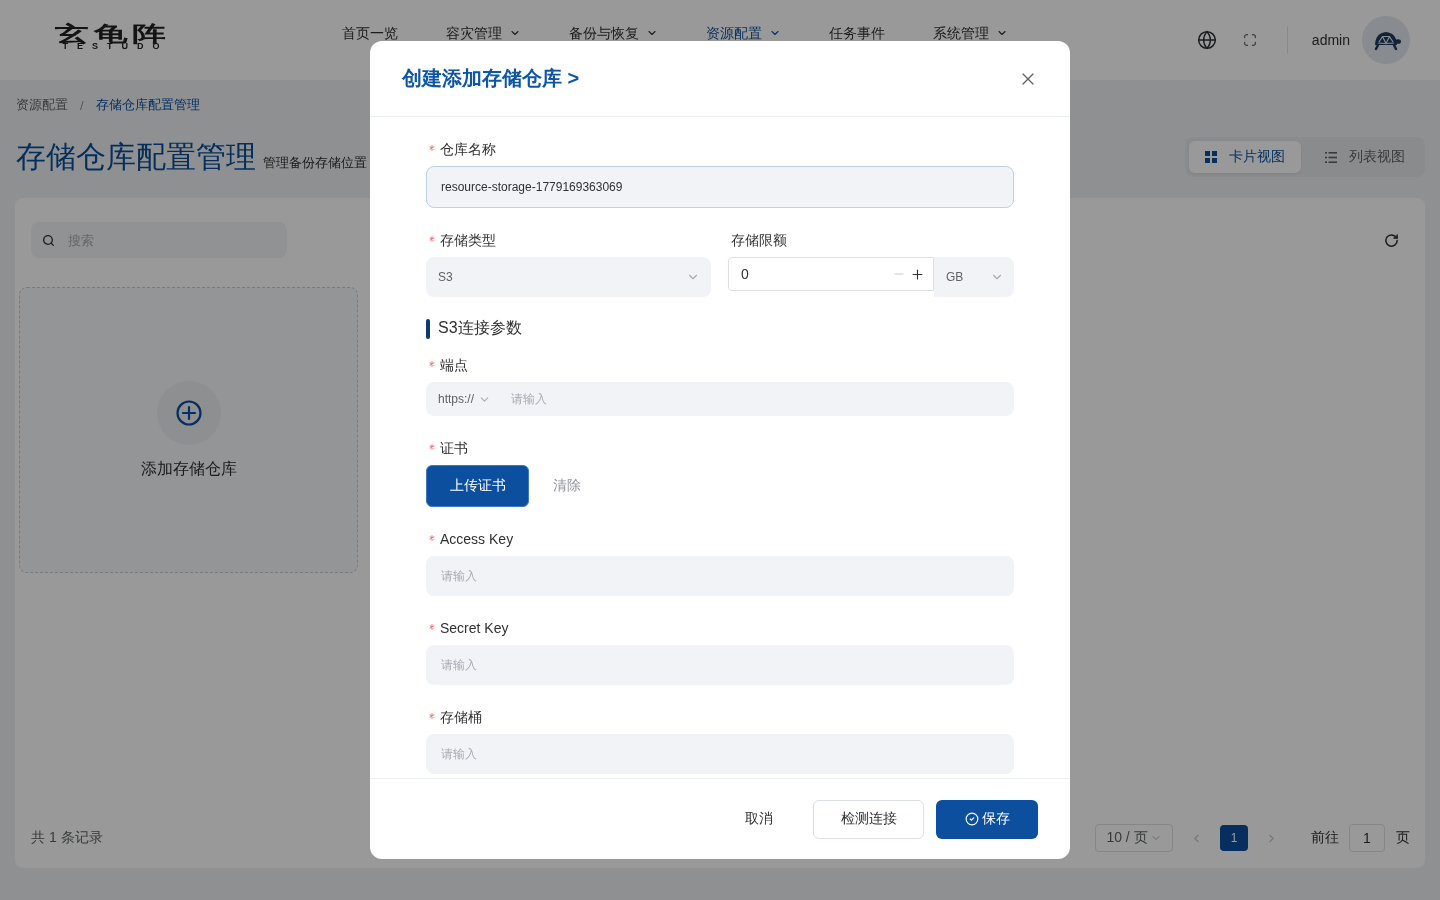 This screenshot has width=1440, height=900. I want to click on check-circle-icon, so click(971, 819).